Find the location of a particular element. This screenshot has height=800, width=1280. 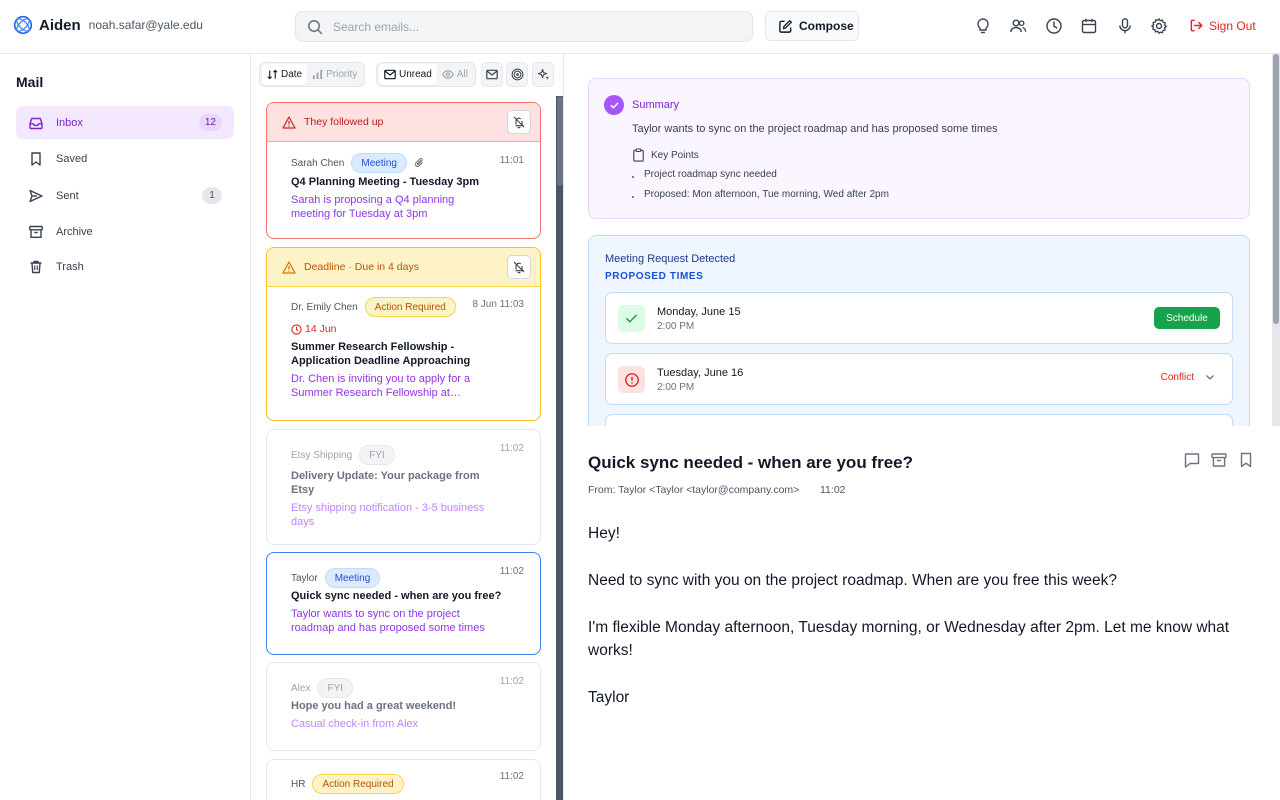

sidebar-item-inbox: Inbox 12 is located at coordinates (125, 122).